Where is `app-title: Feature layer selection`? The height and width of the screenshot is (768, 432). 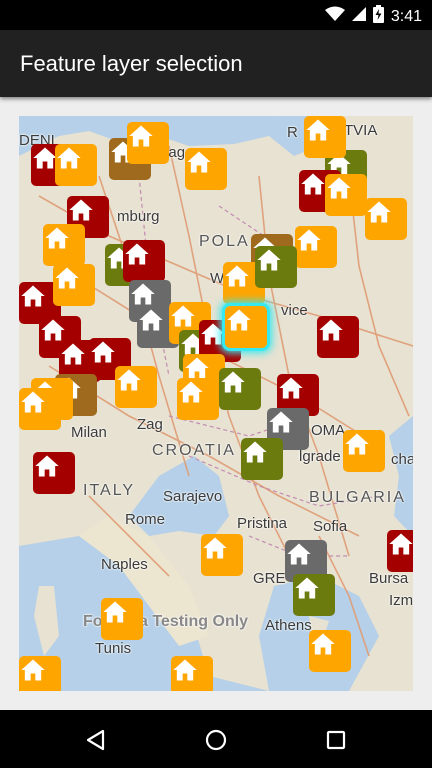
app-title: Feature layer selection is located at coordinates (131, 63).